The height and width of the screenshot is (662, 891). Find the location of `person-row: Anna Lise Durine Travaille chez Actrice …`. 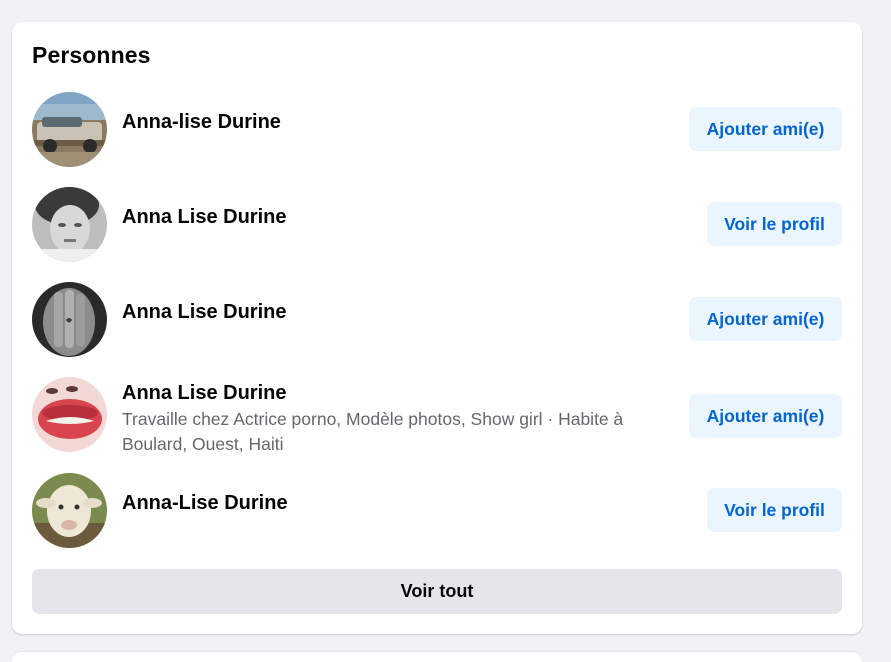

person-row: Anna Lise Durine Travaille chez Actrice … is located at coordinates (437, 415).